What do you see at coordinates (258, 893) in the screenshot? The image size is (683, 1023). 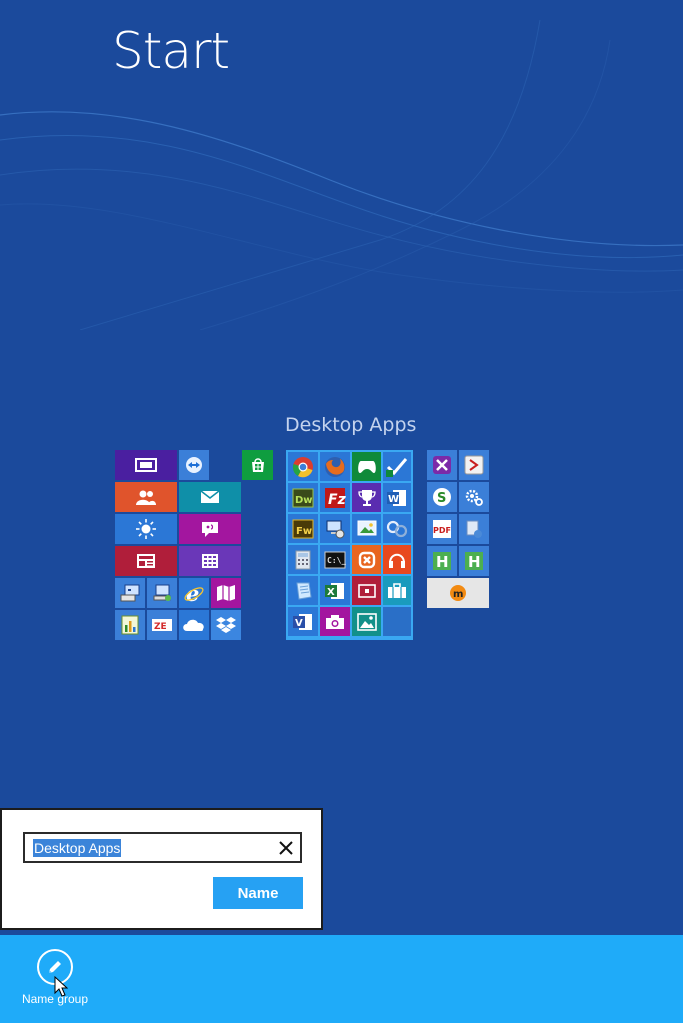 I see `name-submit-button: Name` at bounding box center [258, 893].